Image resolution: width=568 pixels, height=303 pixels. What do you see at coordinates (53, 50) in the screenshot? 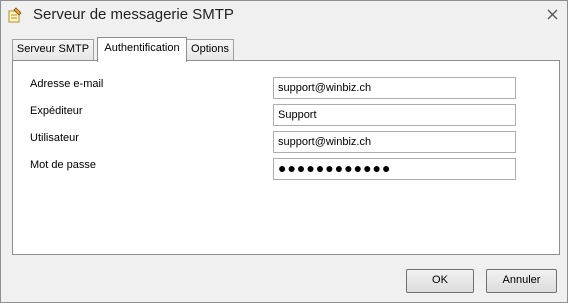
I see `tab-serveur-smtp: Serveur SMTP` at bounding box center [53, 50].